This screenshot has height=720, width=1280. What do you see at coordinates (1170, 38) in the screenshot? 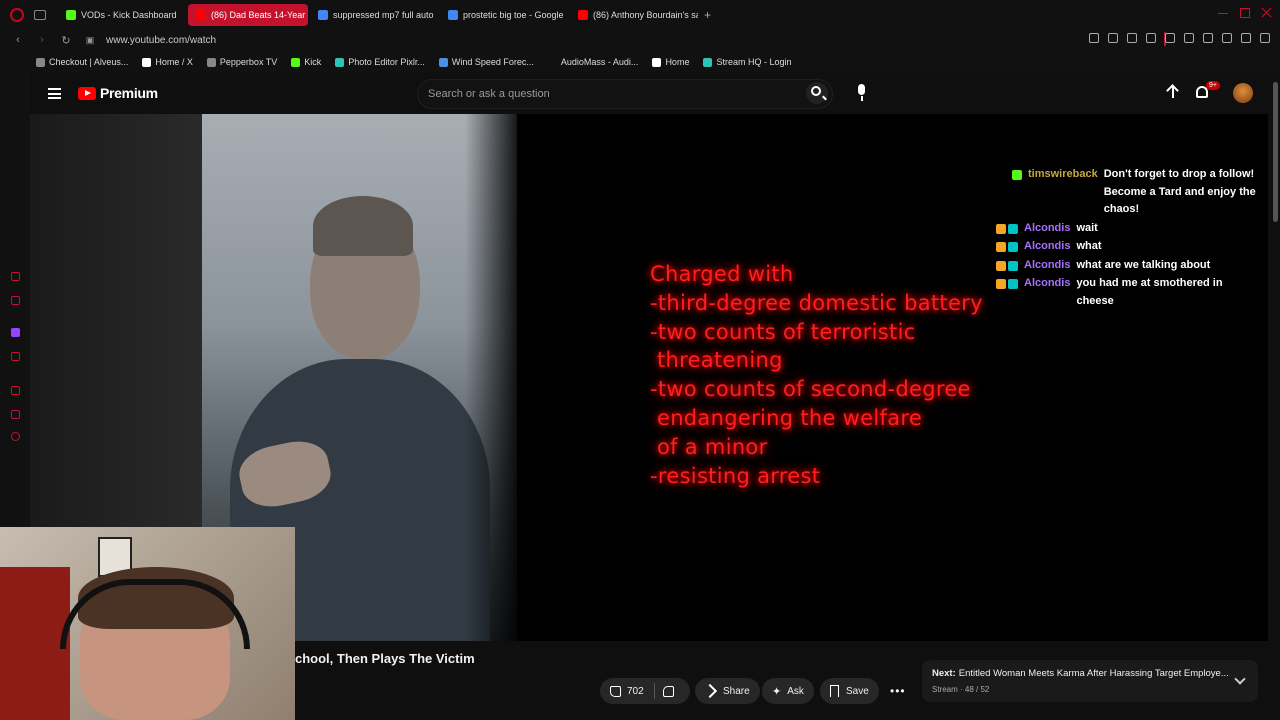
I see `heart-icon` at bounding box center [1170, 38].